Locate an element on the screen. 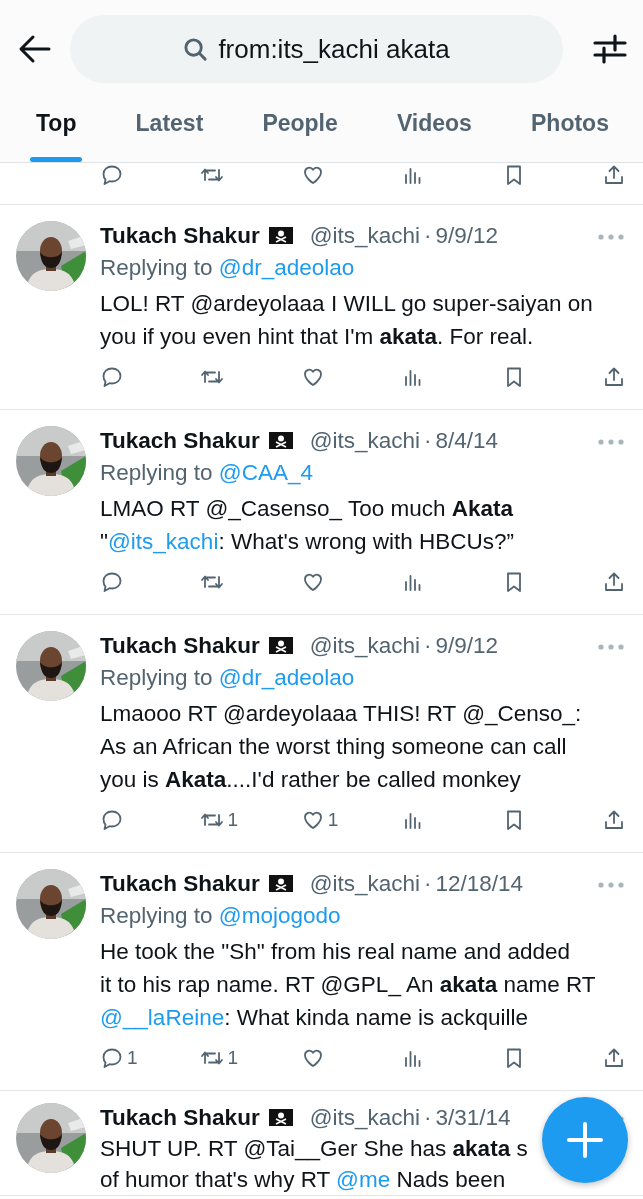 Image resolution: width=643 pixels, height=1199 pixels. tweet-text: He took the "Sh" from his real name and added it to his rap name. RT @GPL_ An akata name RT @__laReine: What kinda name is ackquille is located at coordinates (348, 985).